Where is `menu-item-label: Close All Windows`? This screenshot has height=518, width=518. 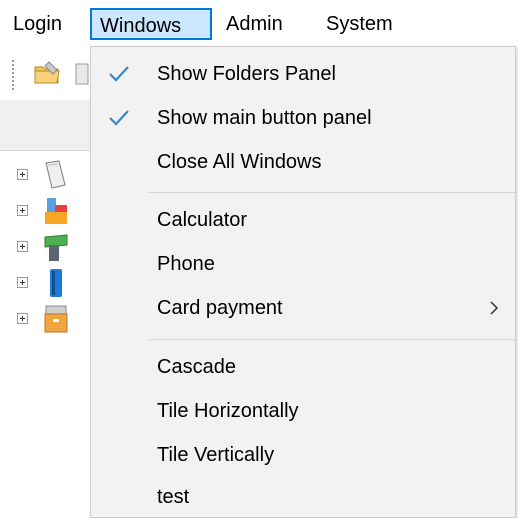
menu-item-label: Close All Windows is located at coordinates (239, 162).